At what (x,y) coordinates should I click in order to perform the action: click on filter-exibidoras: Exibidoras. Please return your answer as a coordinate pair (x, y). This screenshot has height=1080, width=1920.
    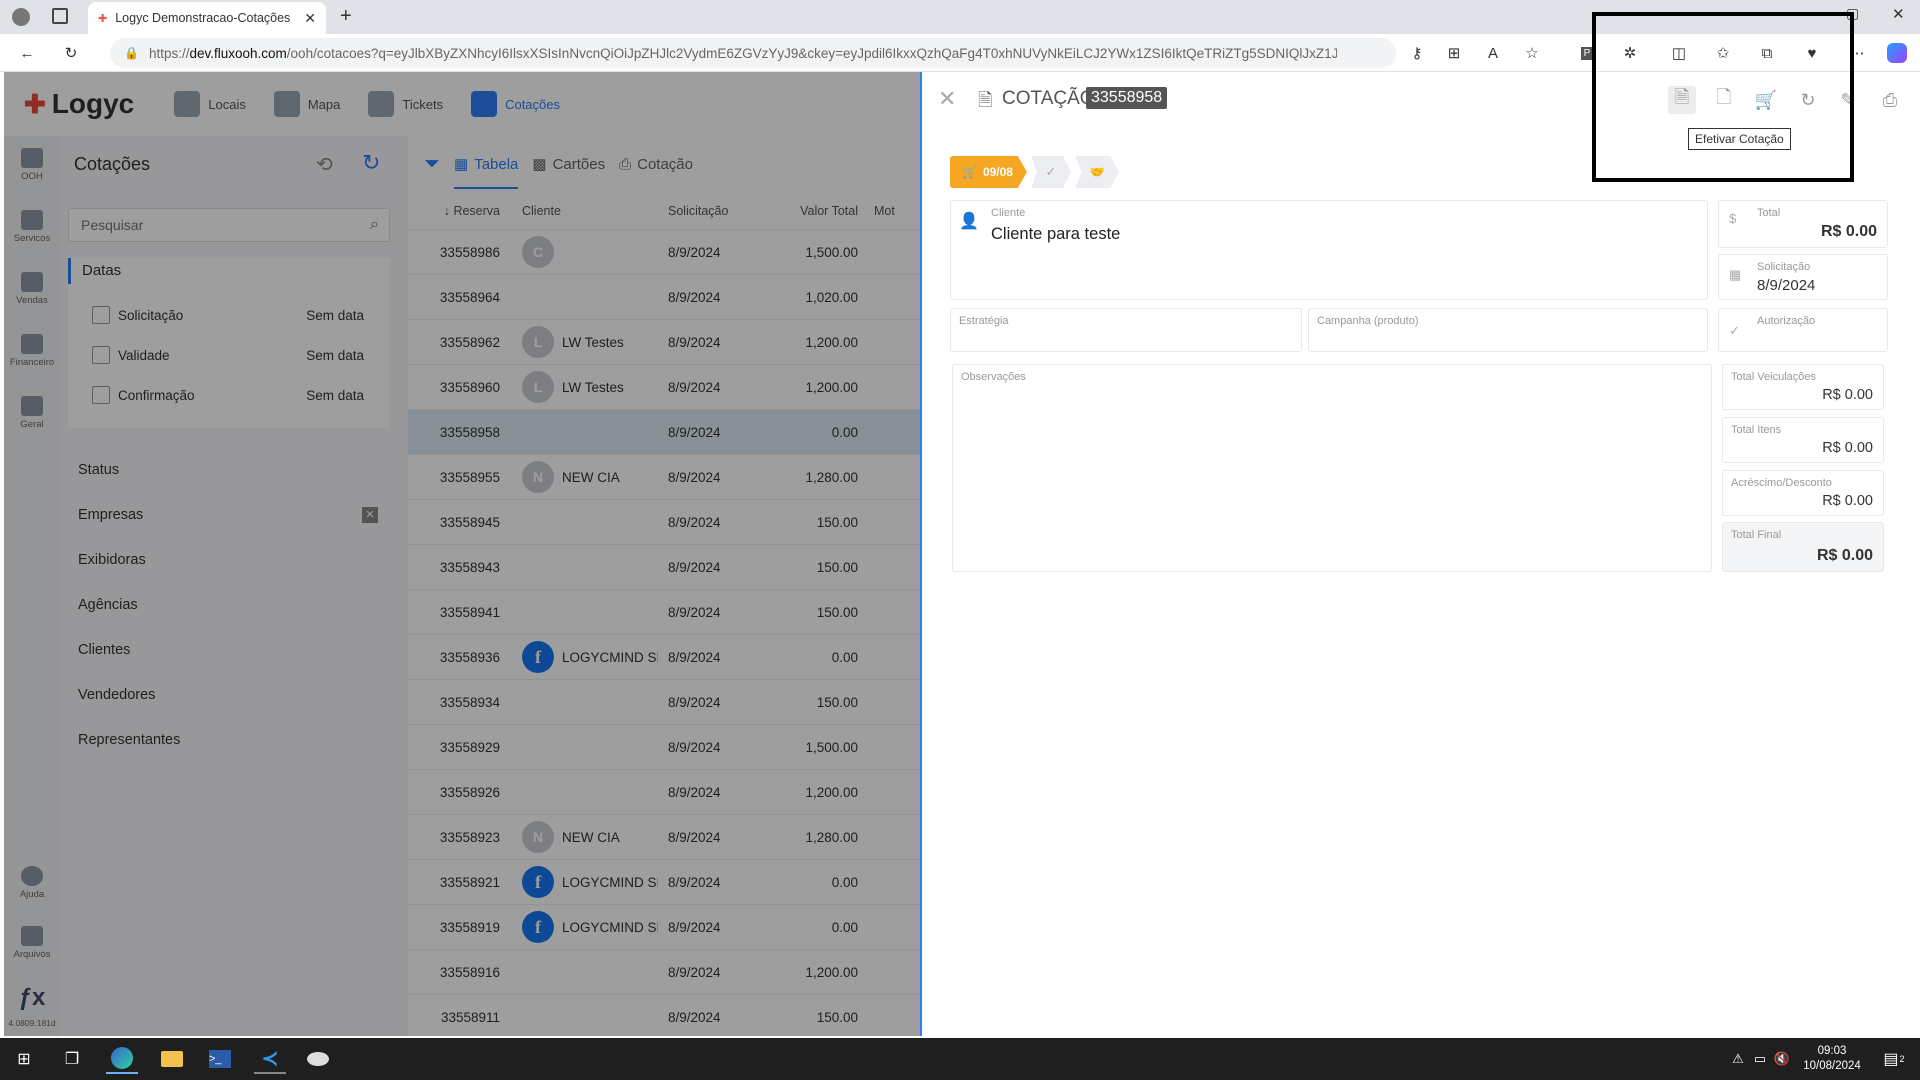
    Looking at the image, I should click on (112, 560).